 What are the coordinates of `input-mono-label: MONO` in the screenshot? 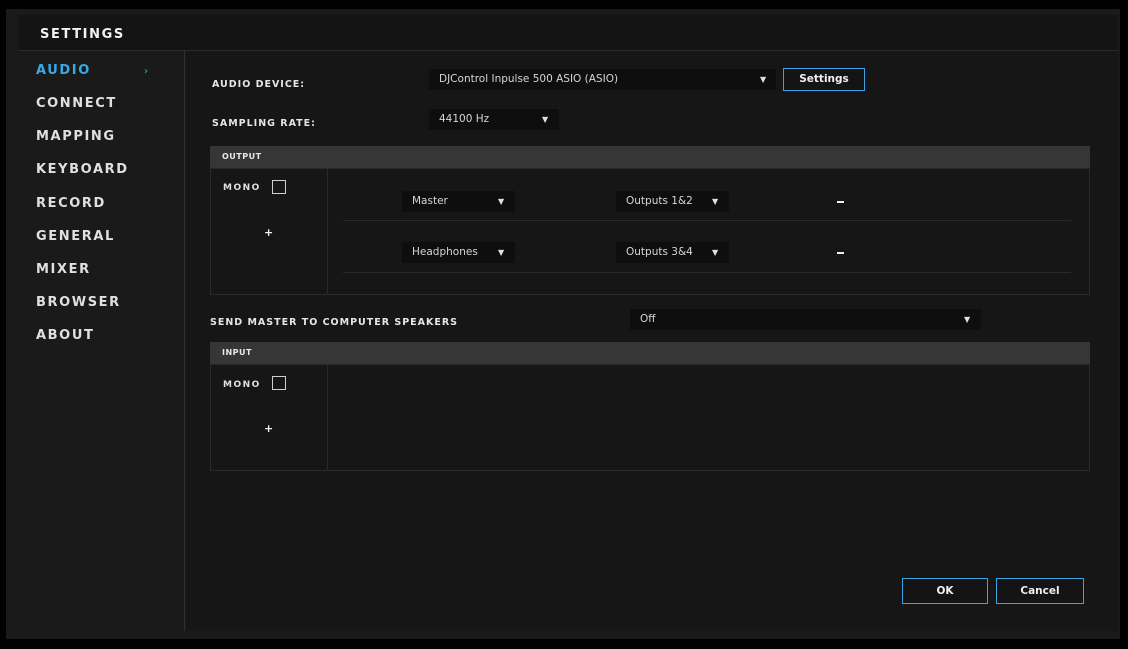 It's located at (242, 385).